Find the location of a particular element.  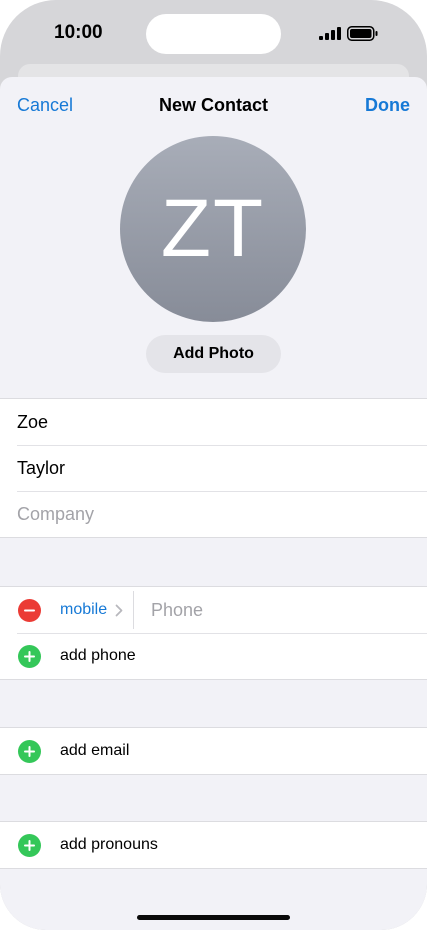

dynamic-island is located at coordinates (213, 34).